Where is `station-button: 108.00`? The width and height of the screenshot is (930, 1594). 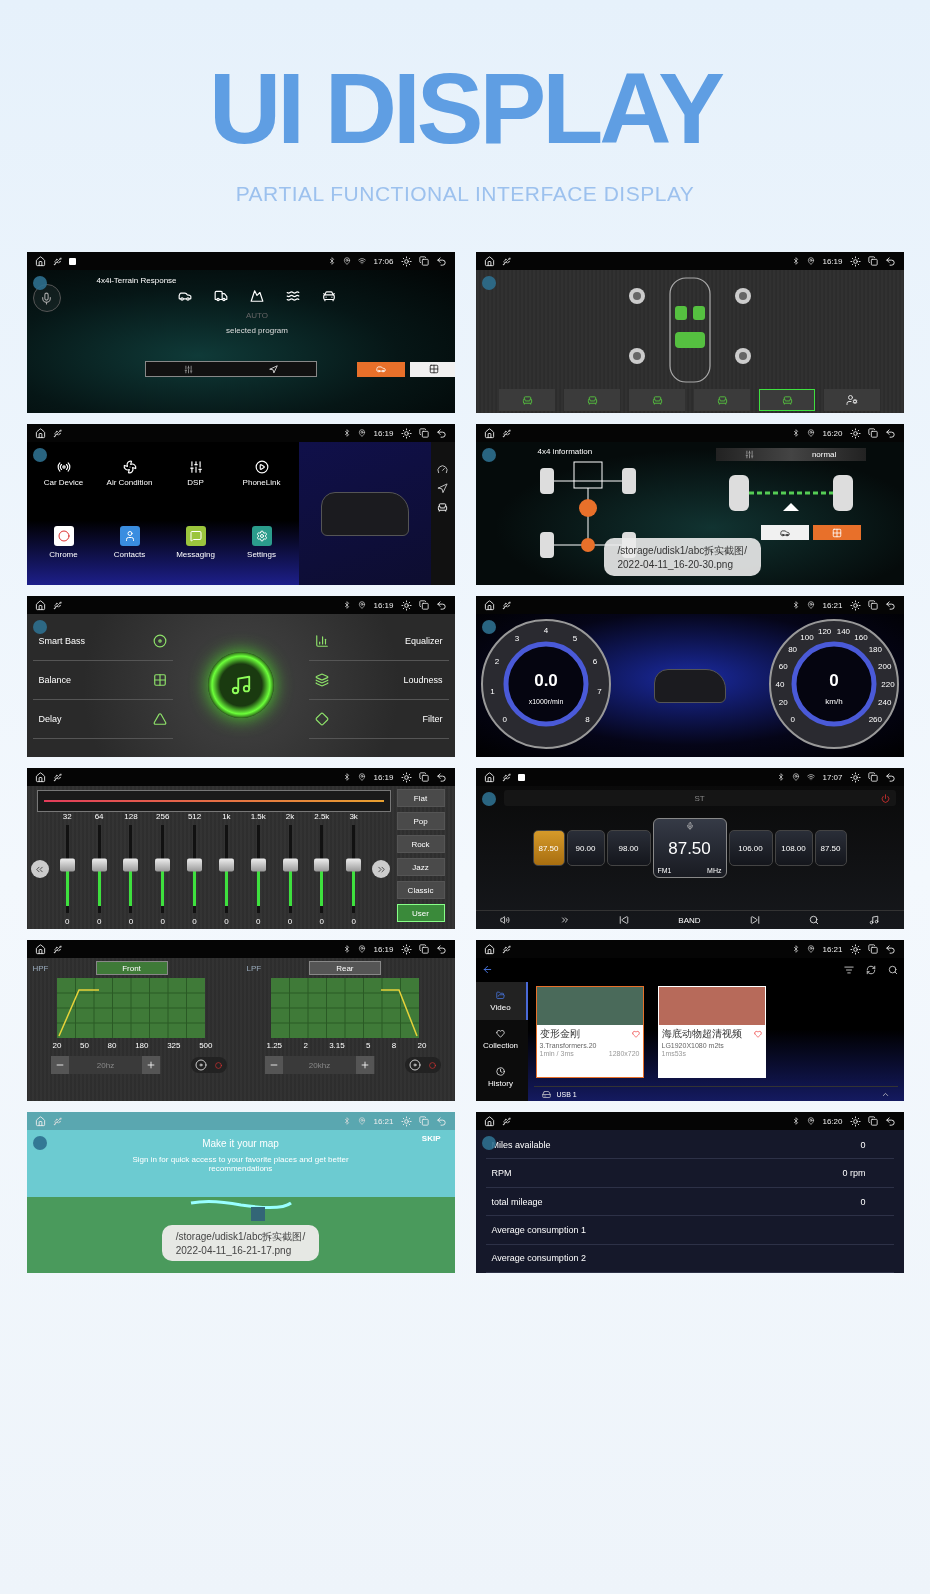
station-button: 108.00 is located at coordinates (793, 848).